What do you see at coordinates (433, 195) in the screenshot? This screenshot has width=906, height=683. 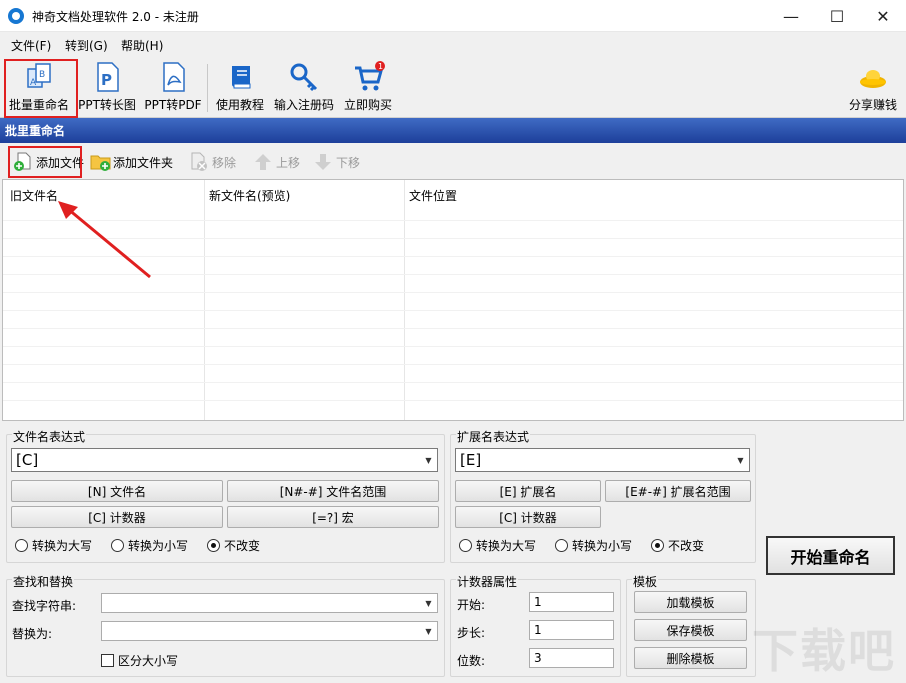 I see `column-location: 文件位置` at bounding box center [433, 195].